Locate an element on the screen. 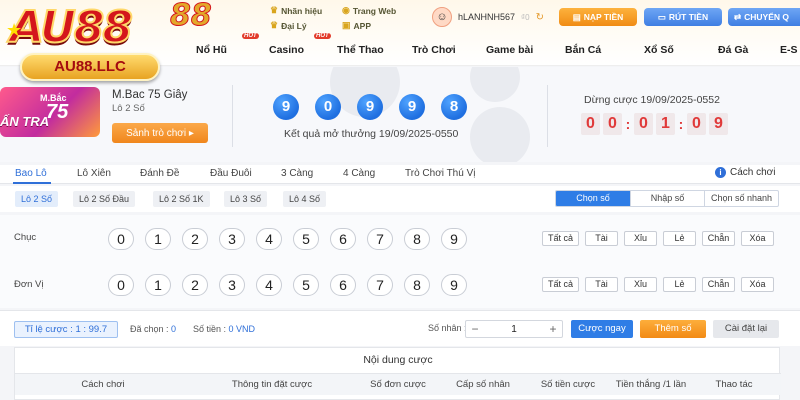  nav-casino: Casino is located at coordinates (286, 50).